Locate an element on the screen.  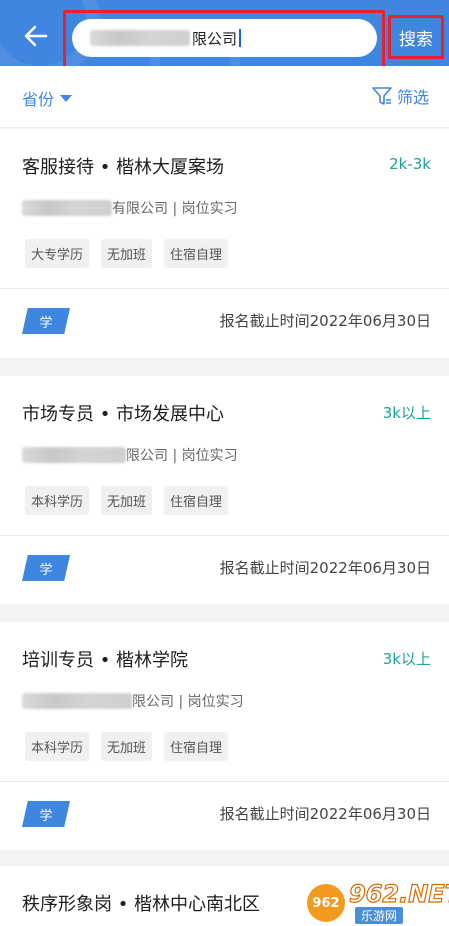
province-dropdown: 省份 is located at coordinates (47, 98).